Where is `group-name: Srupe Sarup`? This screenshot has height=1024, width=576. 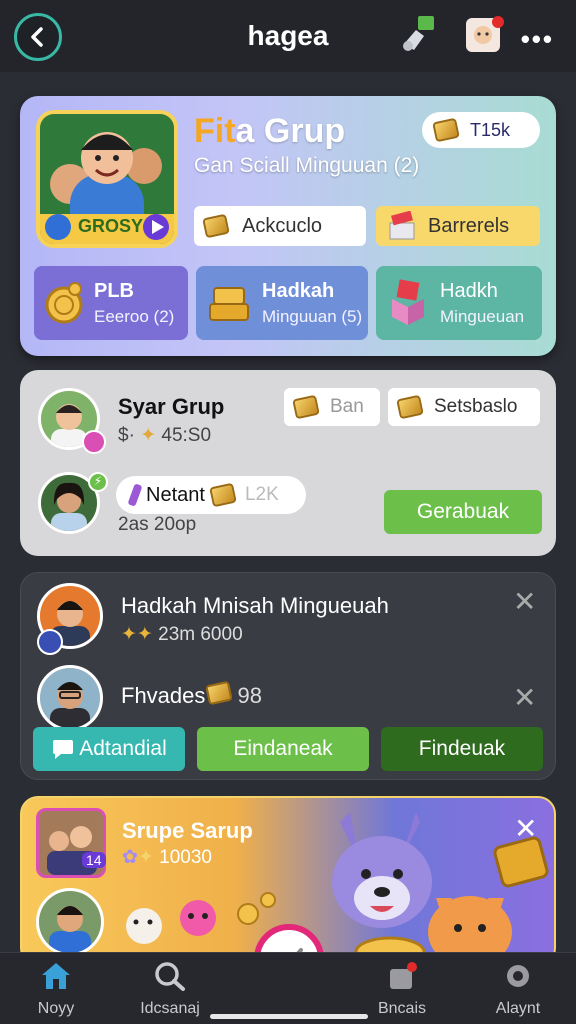 group-name: Srupe Sarup is located at coordinates (187, 830).